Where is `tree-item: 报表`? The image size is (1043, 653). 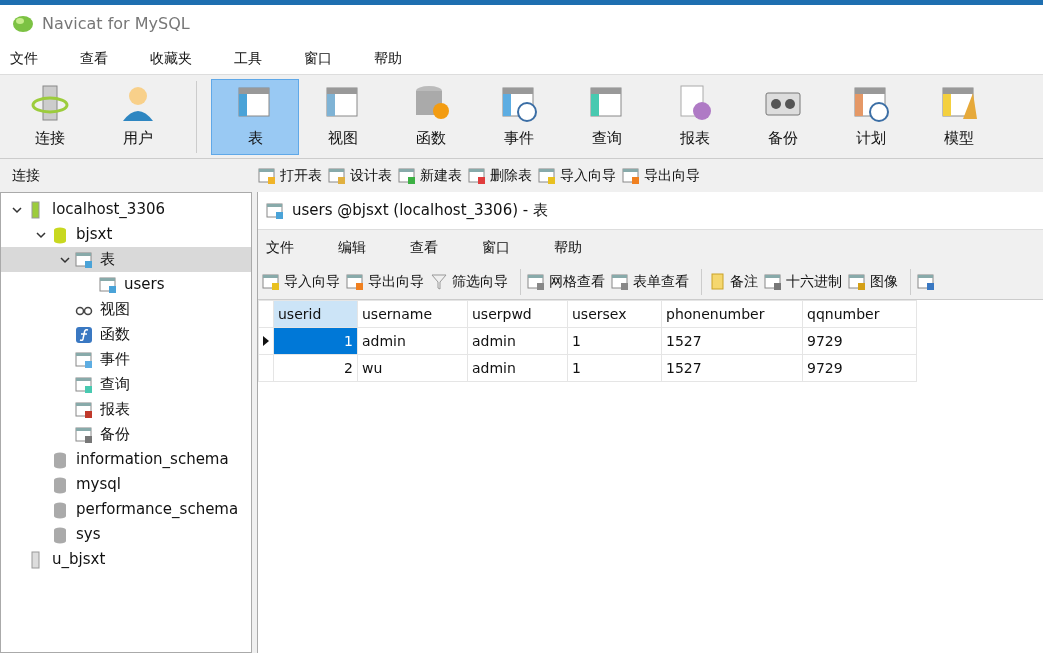 tree-item: 报表 is located at coordinates (126, 409).